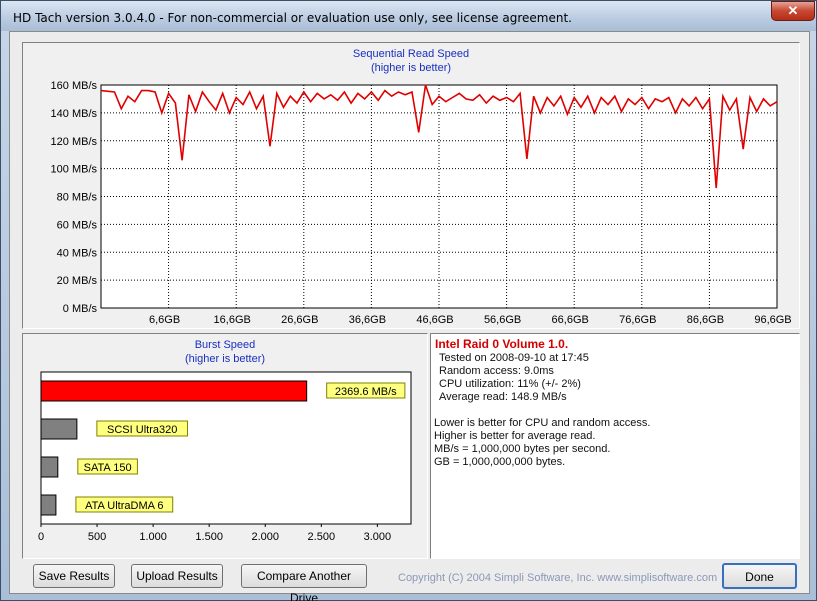  Describe the element at coordinates (97, 537) in the screenshot. I see `x-tick-label: 500` at that location.